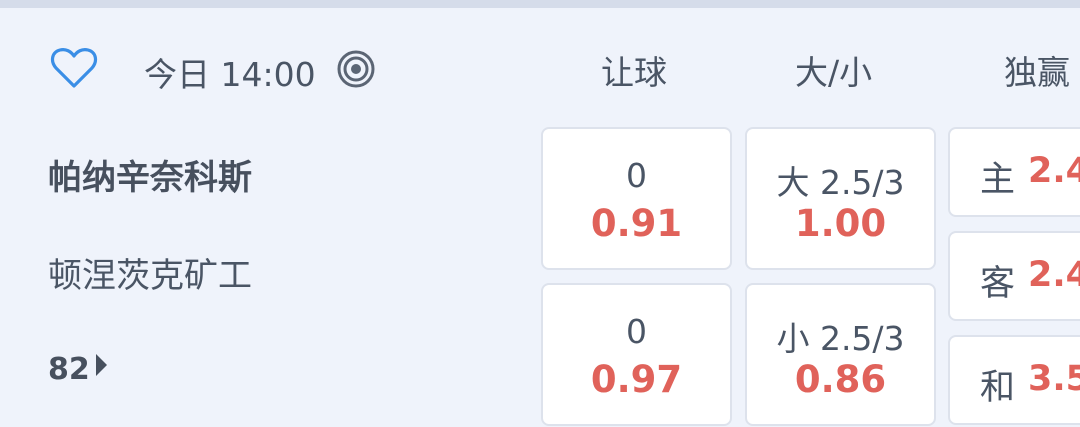 This screenshot has width=1080, height=427. I want to click on under-odds-button: 小 2.5/3 0.86, so click(840, 354).